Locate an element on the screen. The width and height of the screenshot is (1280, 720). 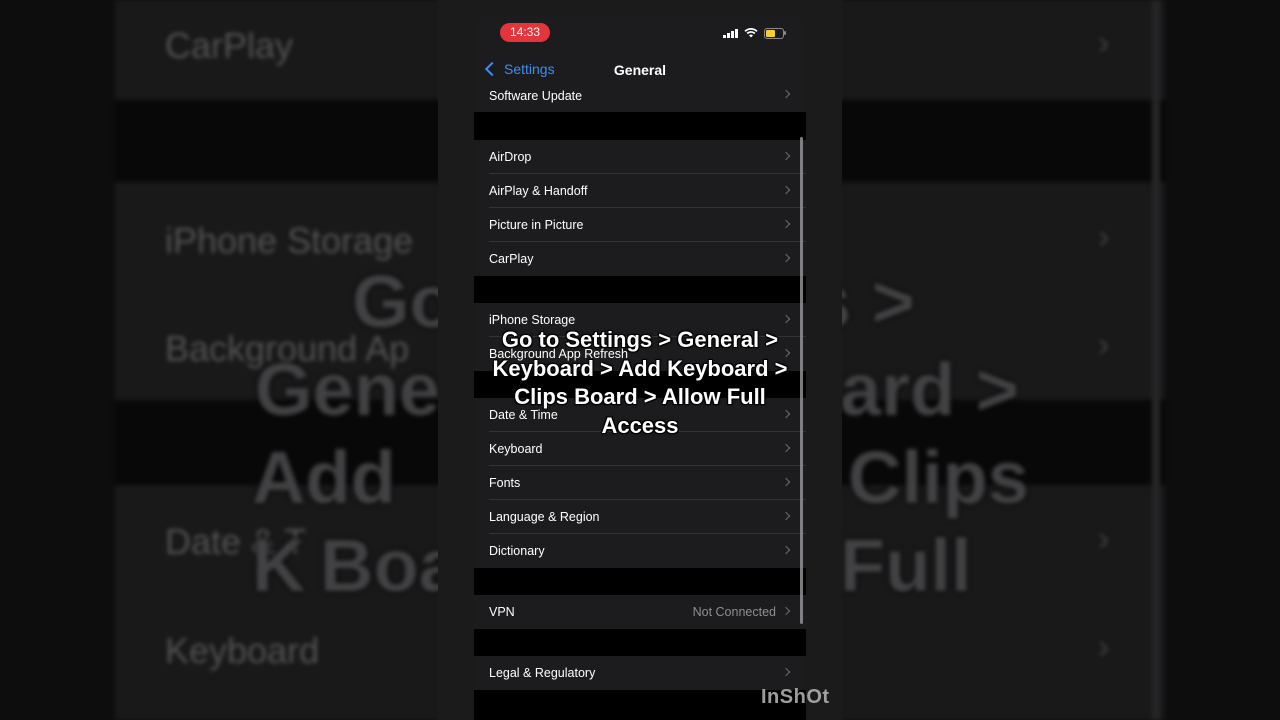
row-fonts: Fonts is located at coordinates (640, 483).